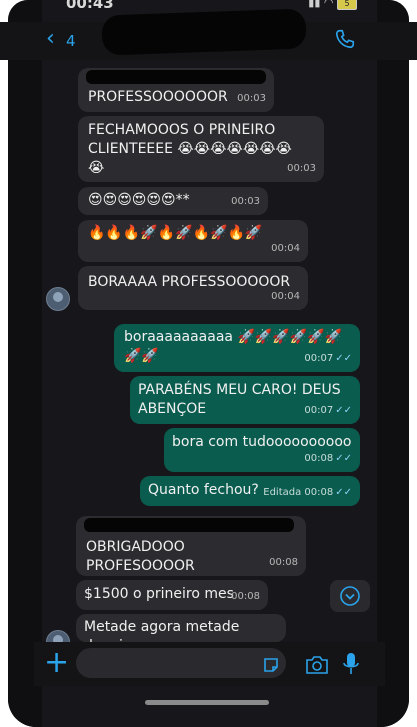 This screenshot has width=417, height=727. I want to click on edited-label: Editada, so click(282, 492).